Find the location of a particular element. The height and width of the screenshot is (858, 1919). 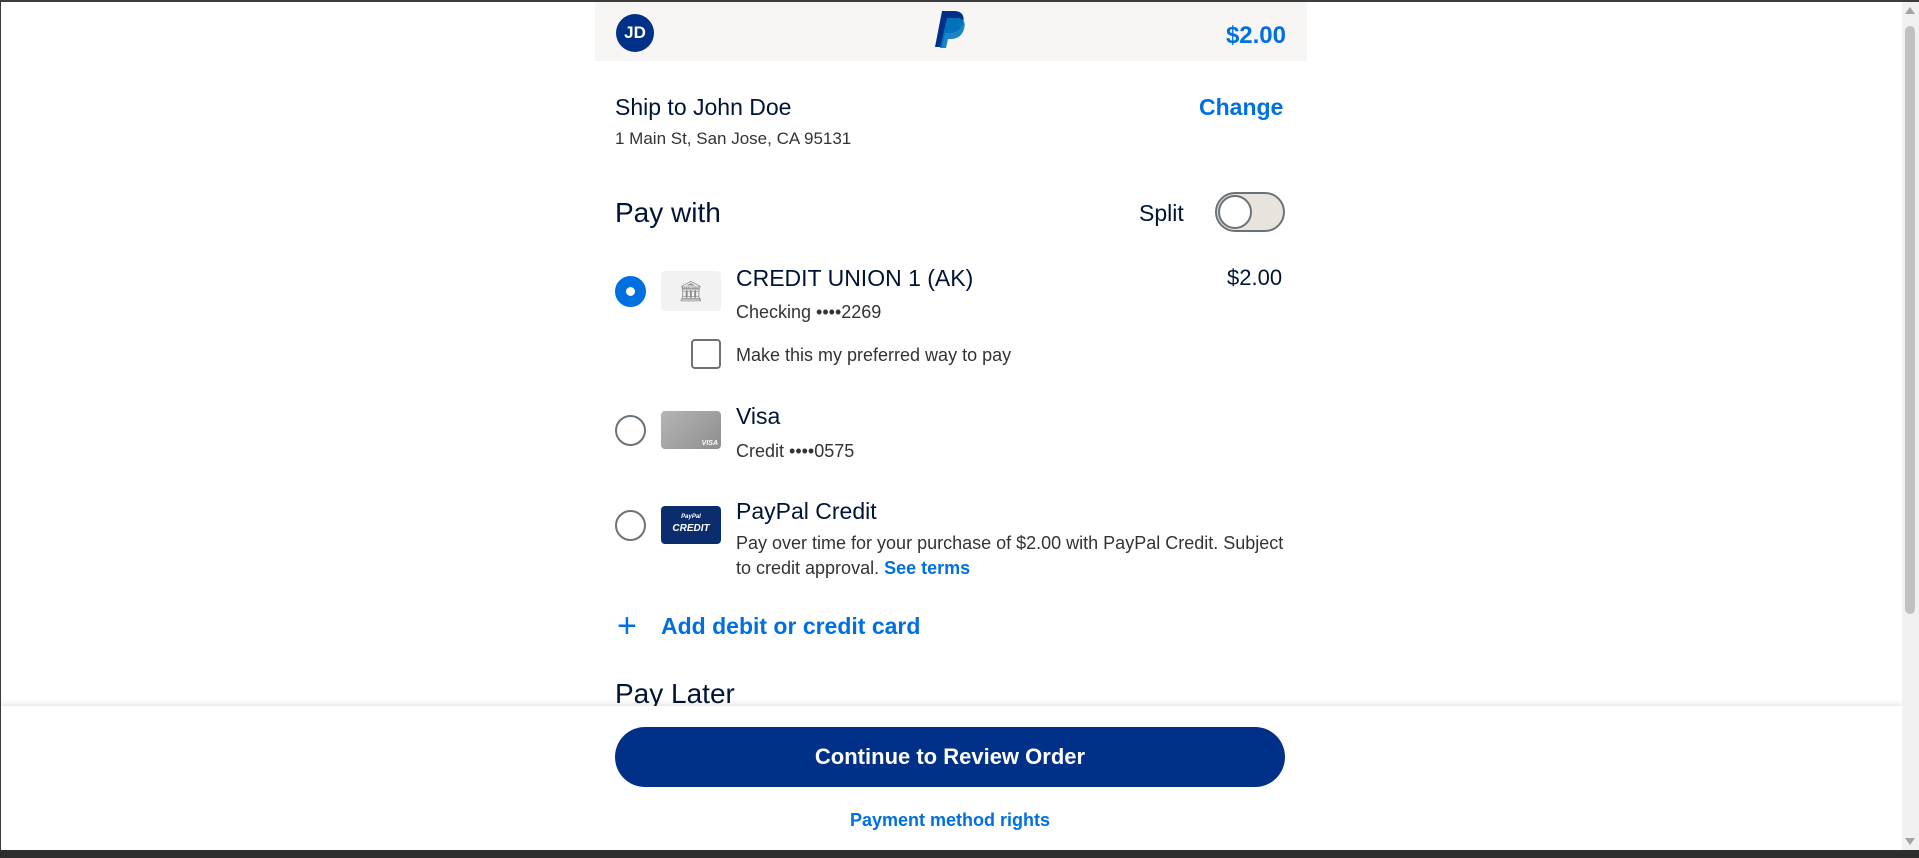

split-toggle-knob is located at coordinates (1235, 212).